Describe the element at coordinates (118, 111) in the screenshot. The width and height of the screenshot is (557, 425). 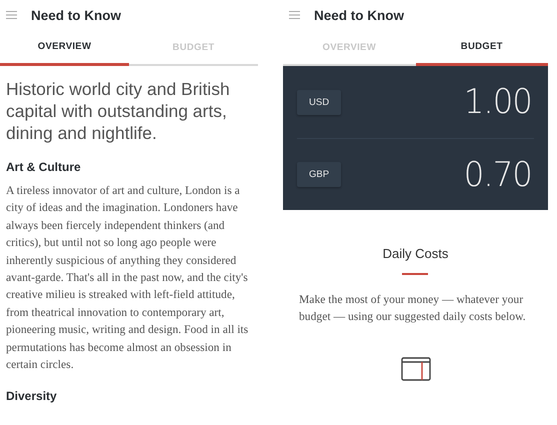
I see `intro-text: Historic world city and British capital with outstanding arts, dining and nightlife.` at that location.